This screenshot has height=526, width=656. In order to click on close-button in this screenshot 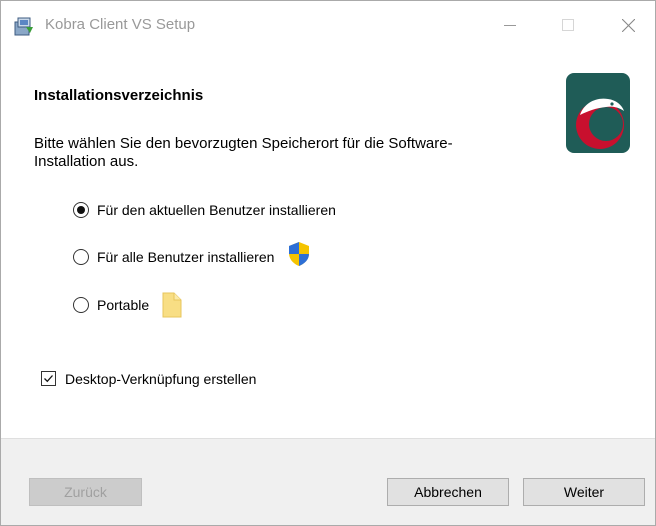, I will do `click(628, 25)`.